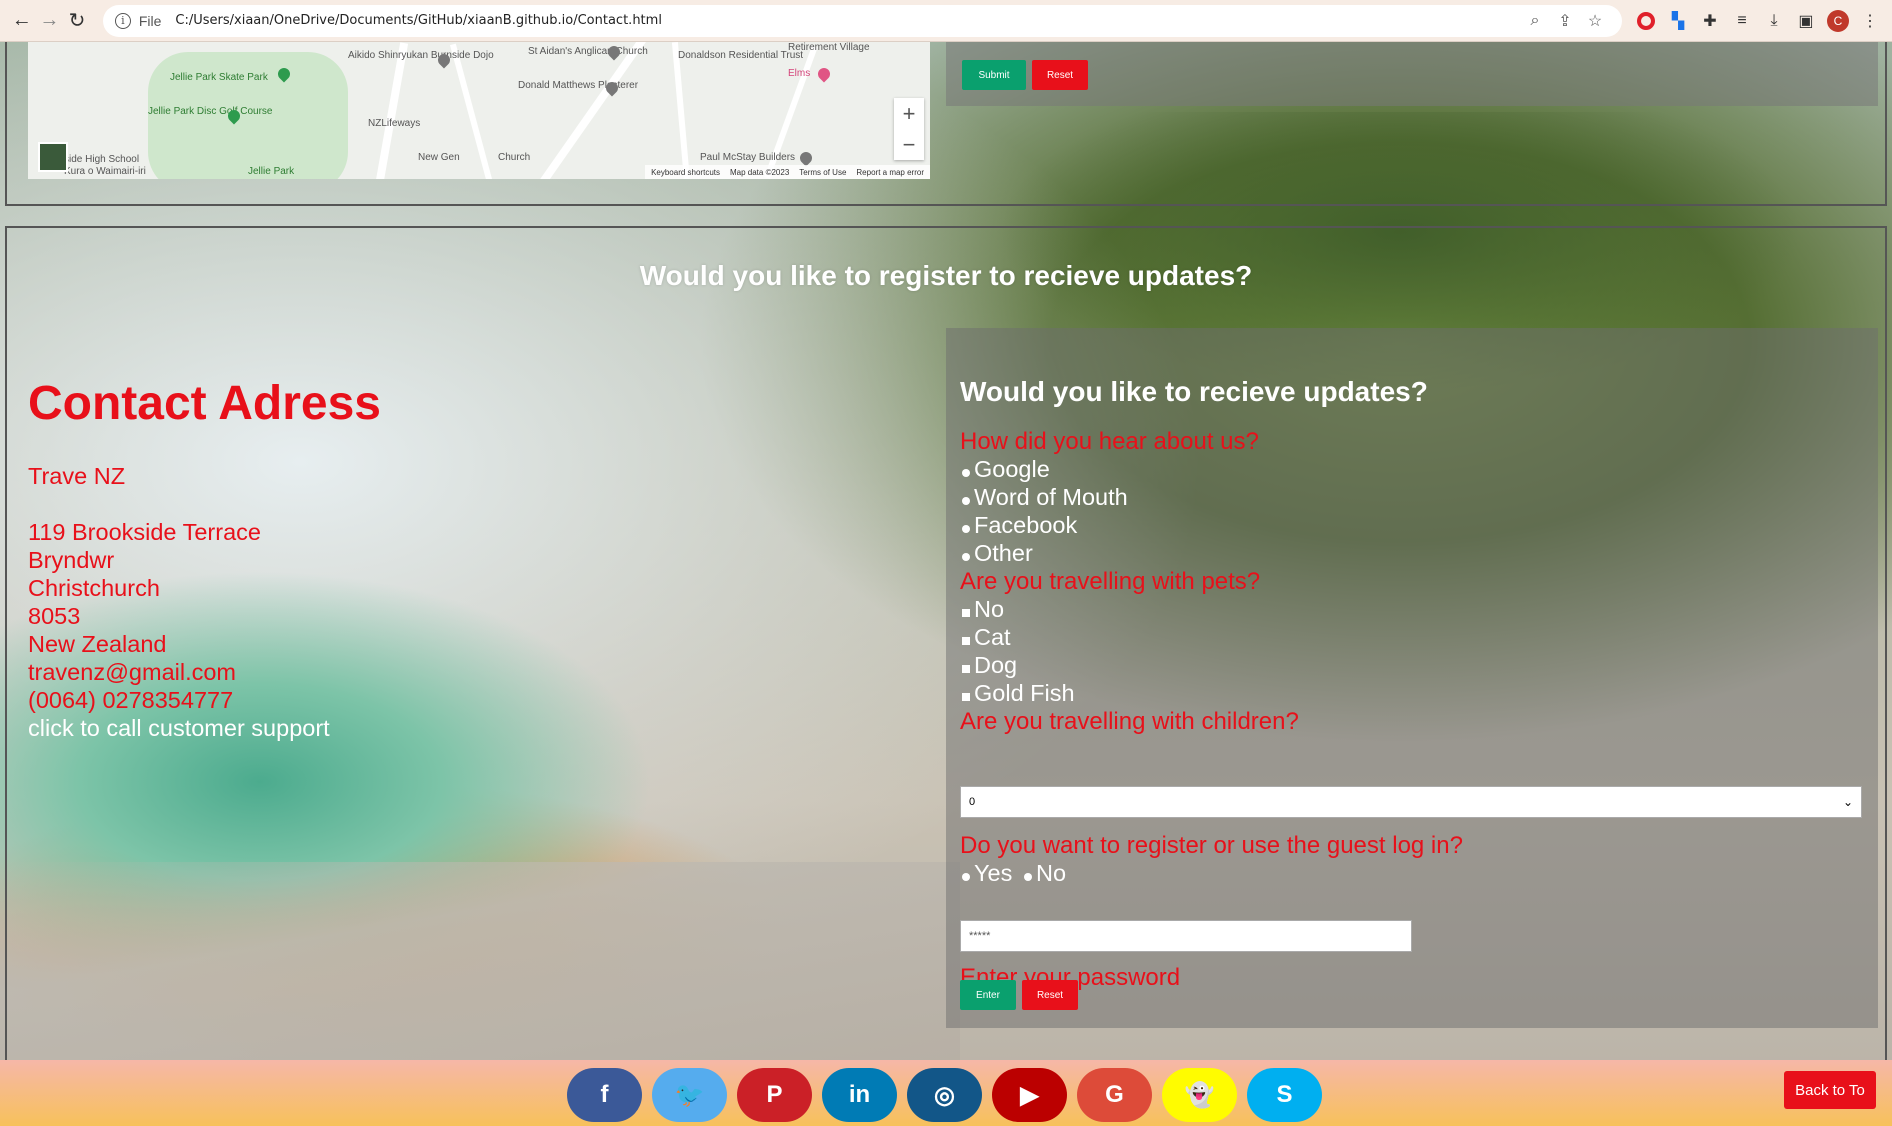 This screenshot has width=1892, height=1126. Describe the element at coordinates (1678, 21) in the screenshot. I see `extension-icon: ▚` at that location.